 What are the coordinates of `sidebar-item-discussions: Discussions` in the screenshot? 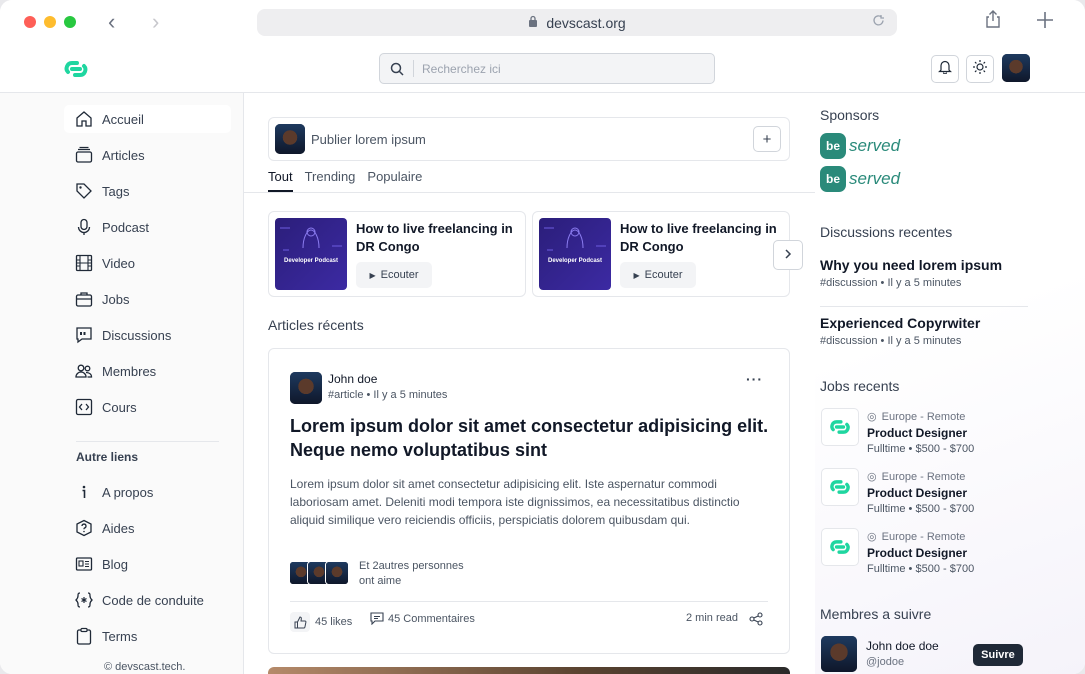 It's located at (147, 335).